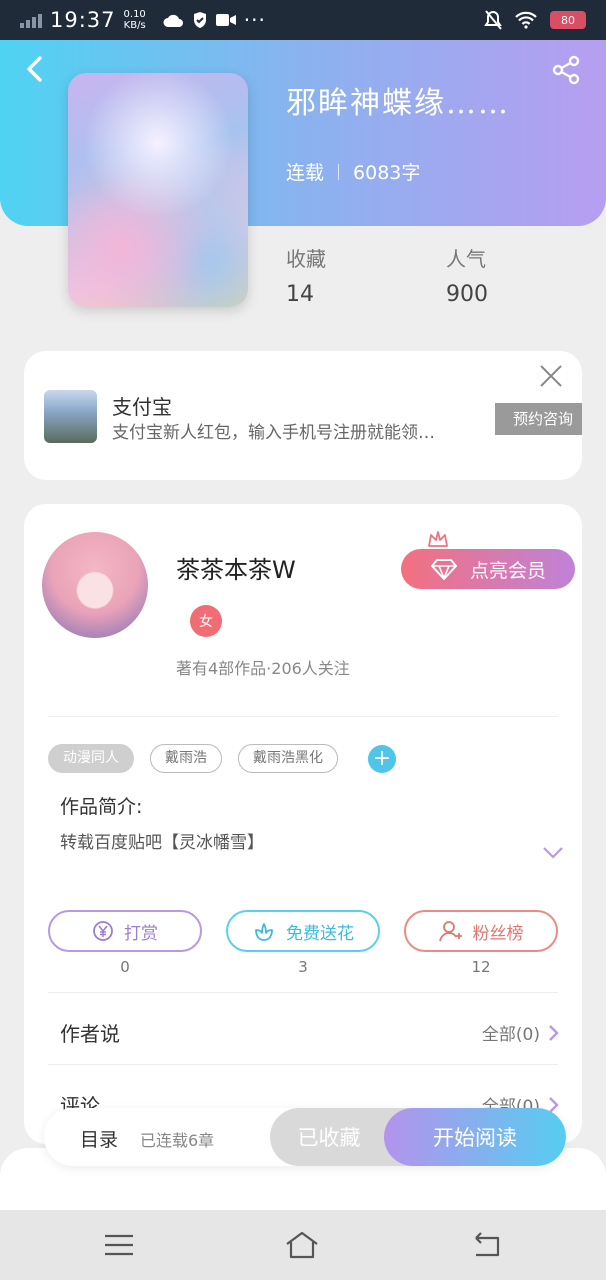 The height and width of the screenshot is (1280, 606). I want to click on signal-icon, so click(31, 20).